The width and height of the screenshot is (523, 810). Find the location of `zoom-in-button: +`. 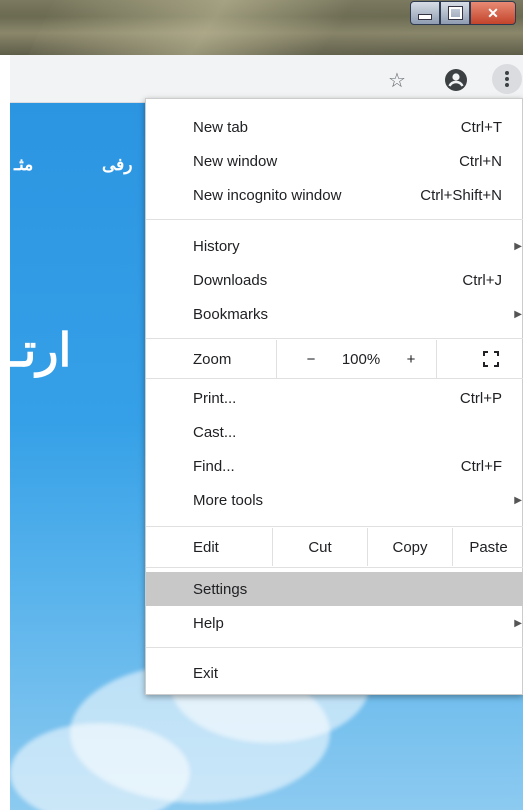

zoom-in-button: + is located at coordinates (411, 359).